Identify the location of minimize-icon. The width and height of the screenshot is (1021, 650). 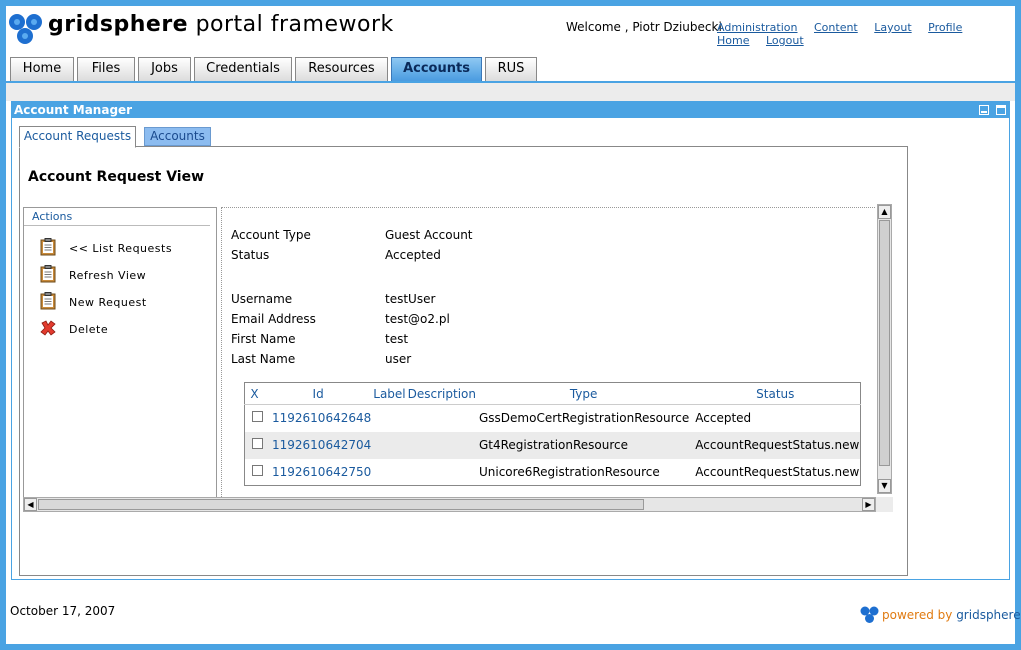
(984, 110).